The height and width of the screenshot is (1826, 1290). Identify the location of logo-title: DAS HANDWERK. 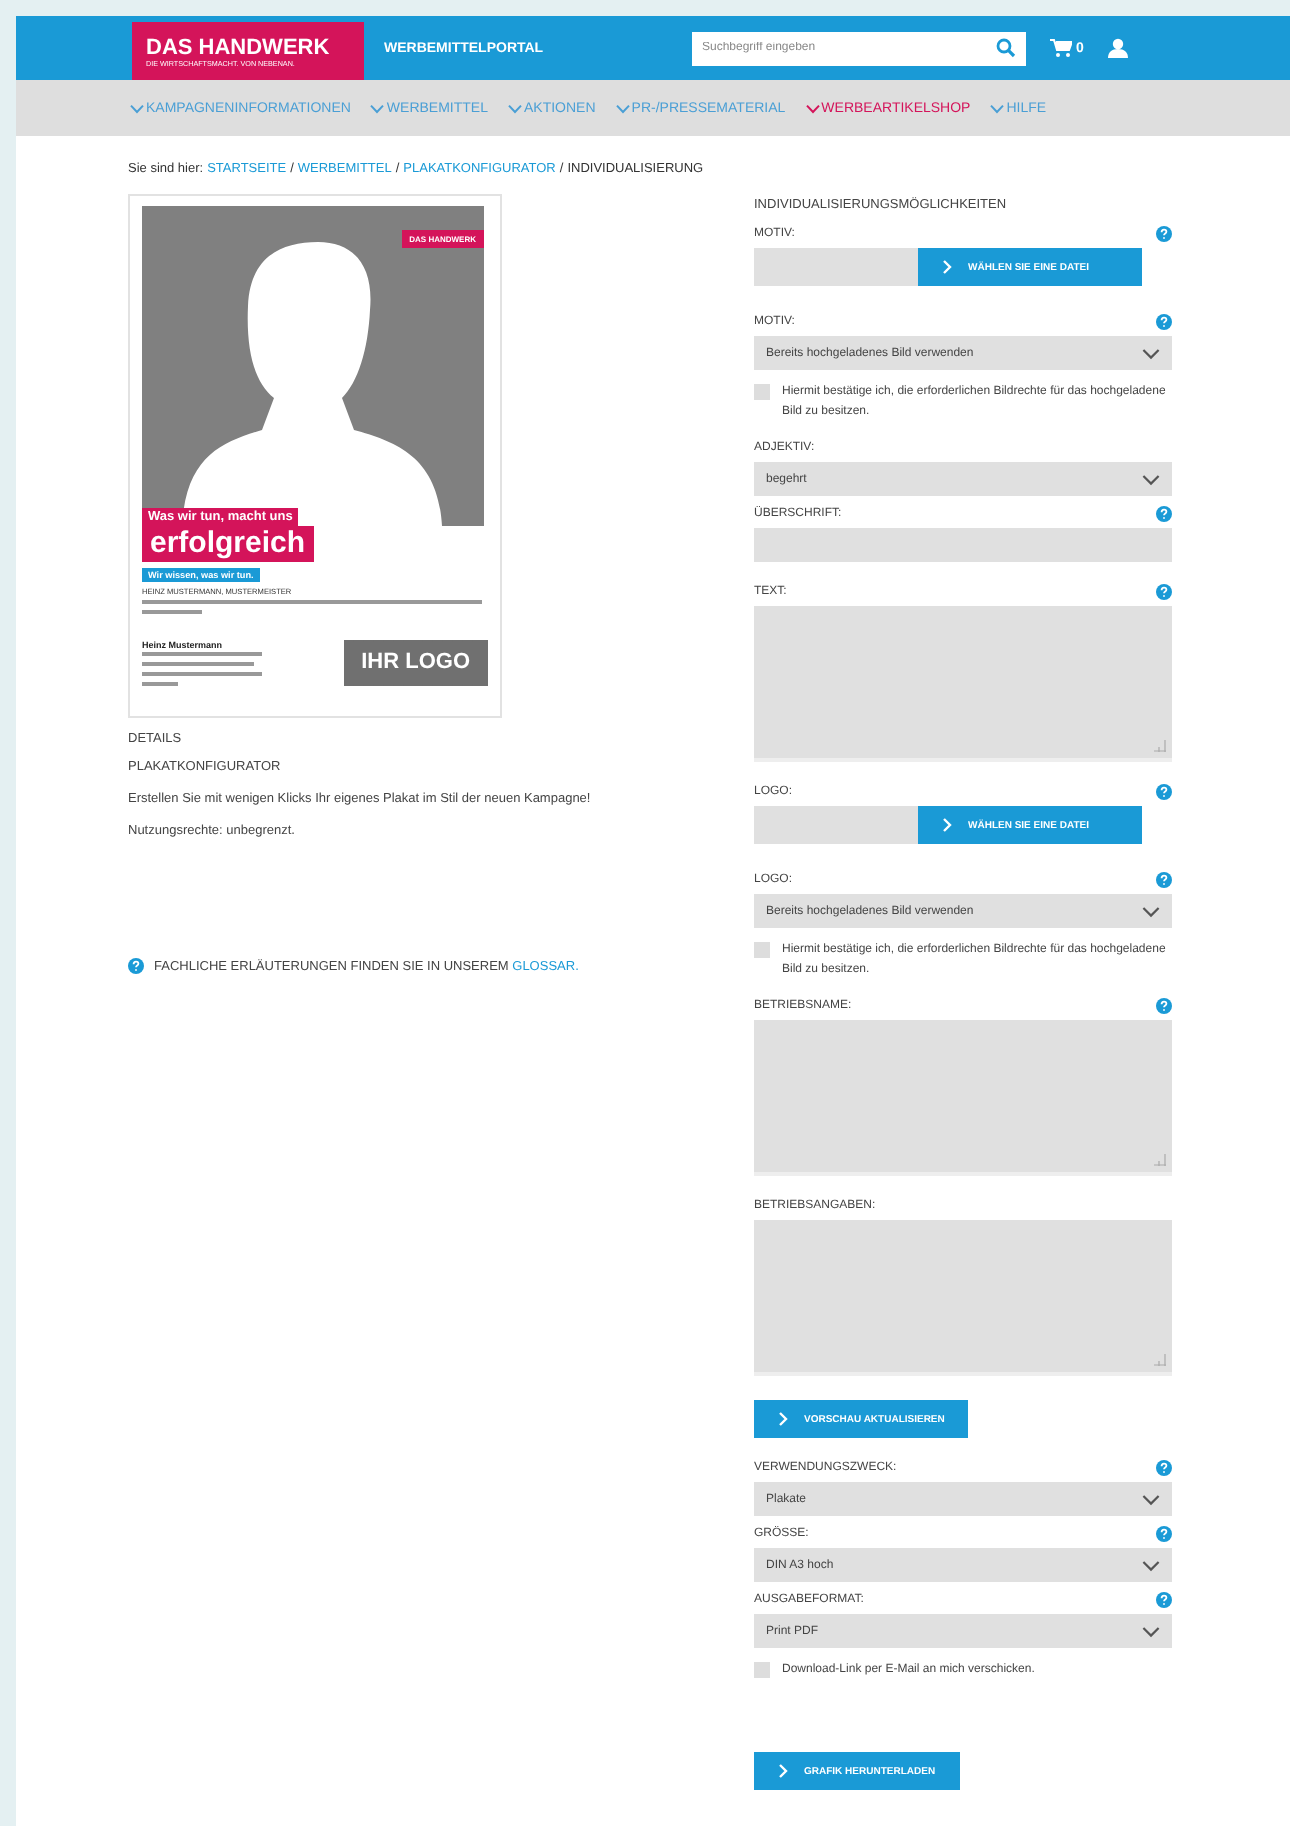
(239, 47).